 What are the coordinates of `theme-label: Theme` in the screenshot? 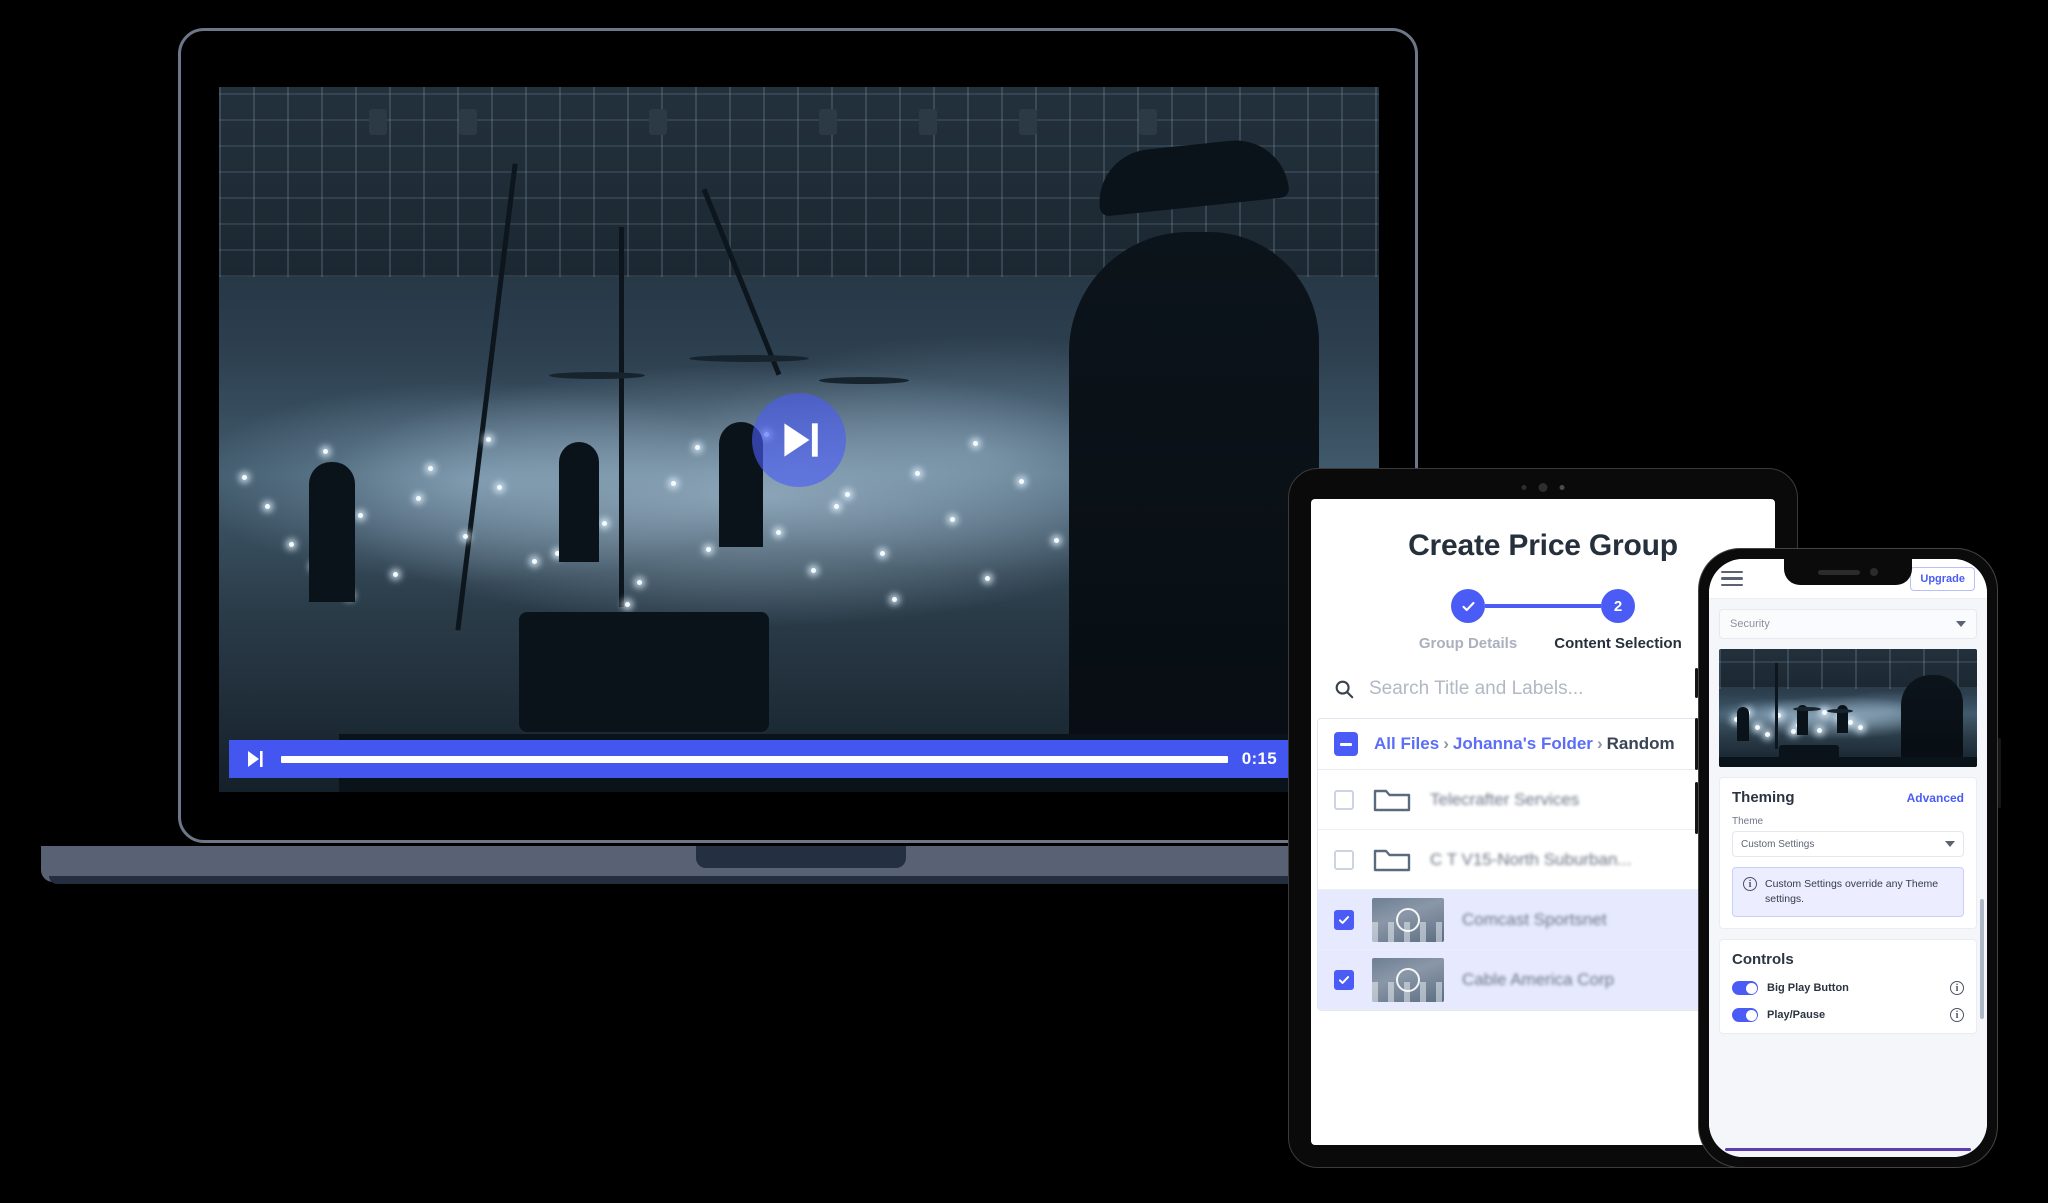 It's located at (1748, 821).